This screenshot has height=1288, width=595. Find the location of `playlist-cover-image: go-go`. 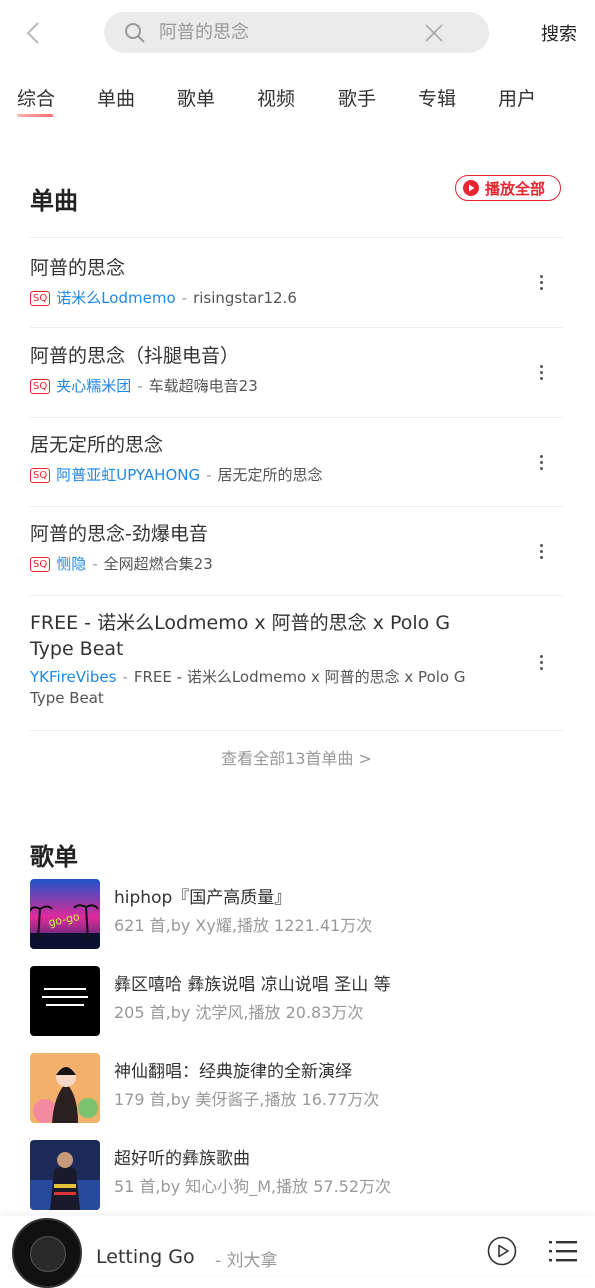

playlist-cover-image: go-go is located at coordinates (65, 914).